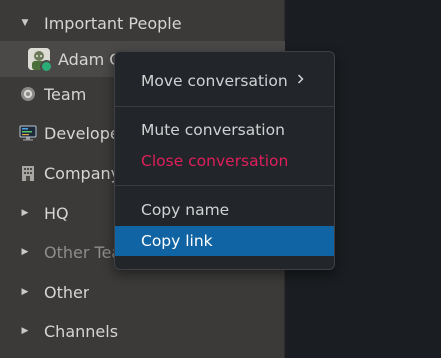  I want to click on presence-dot-icon, so click(46, 66).